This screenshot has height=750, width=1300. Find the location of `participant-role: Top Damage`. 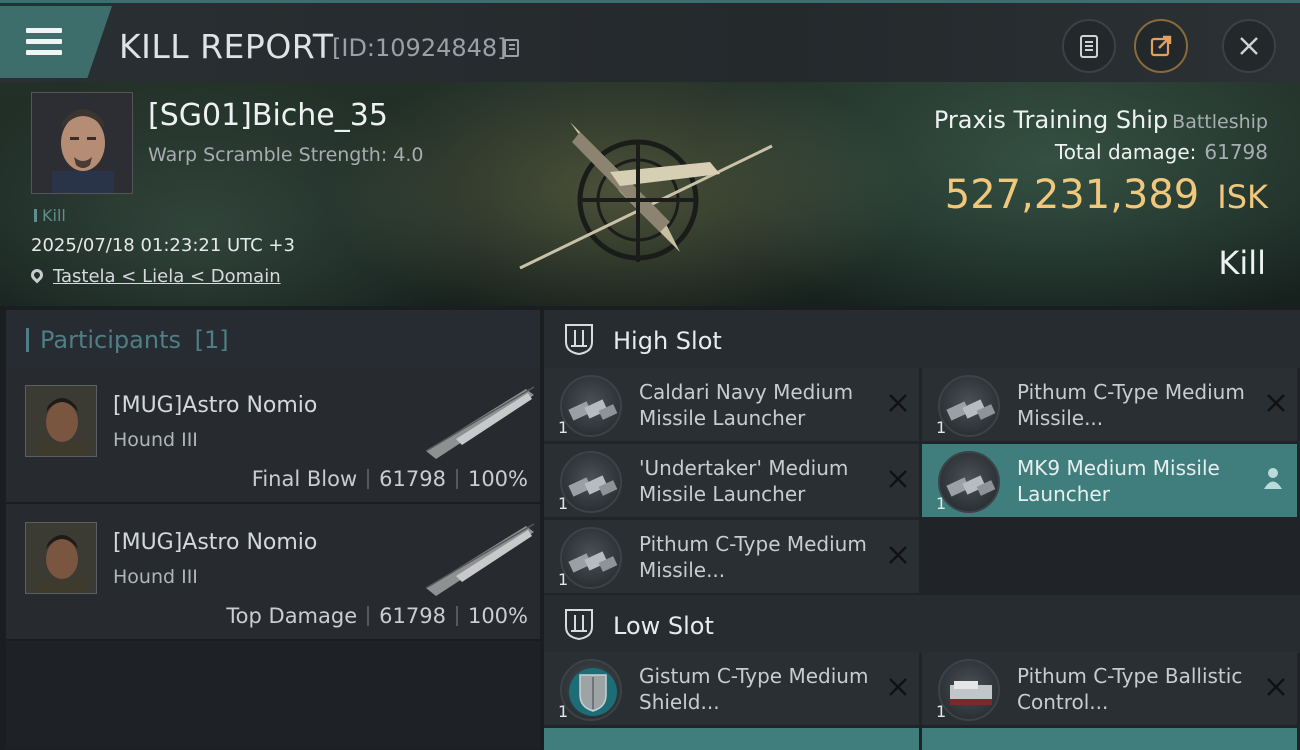

participant-role: Top Damage is located at coordinates (292, 616).